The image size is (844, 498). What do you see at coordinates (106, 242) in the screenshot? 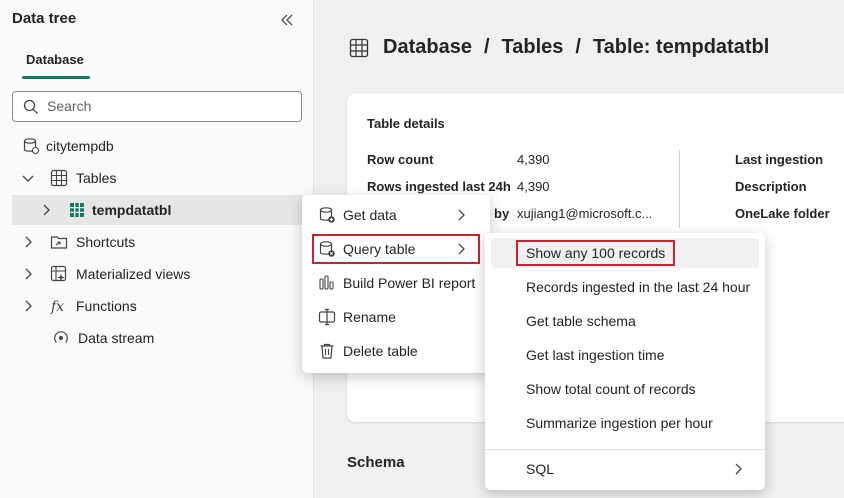
I see `tree-label-shortcuts: Shortcuts` at bounding box center [106, 242].